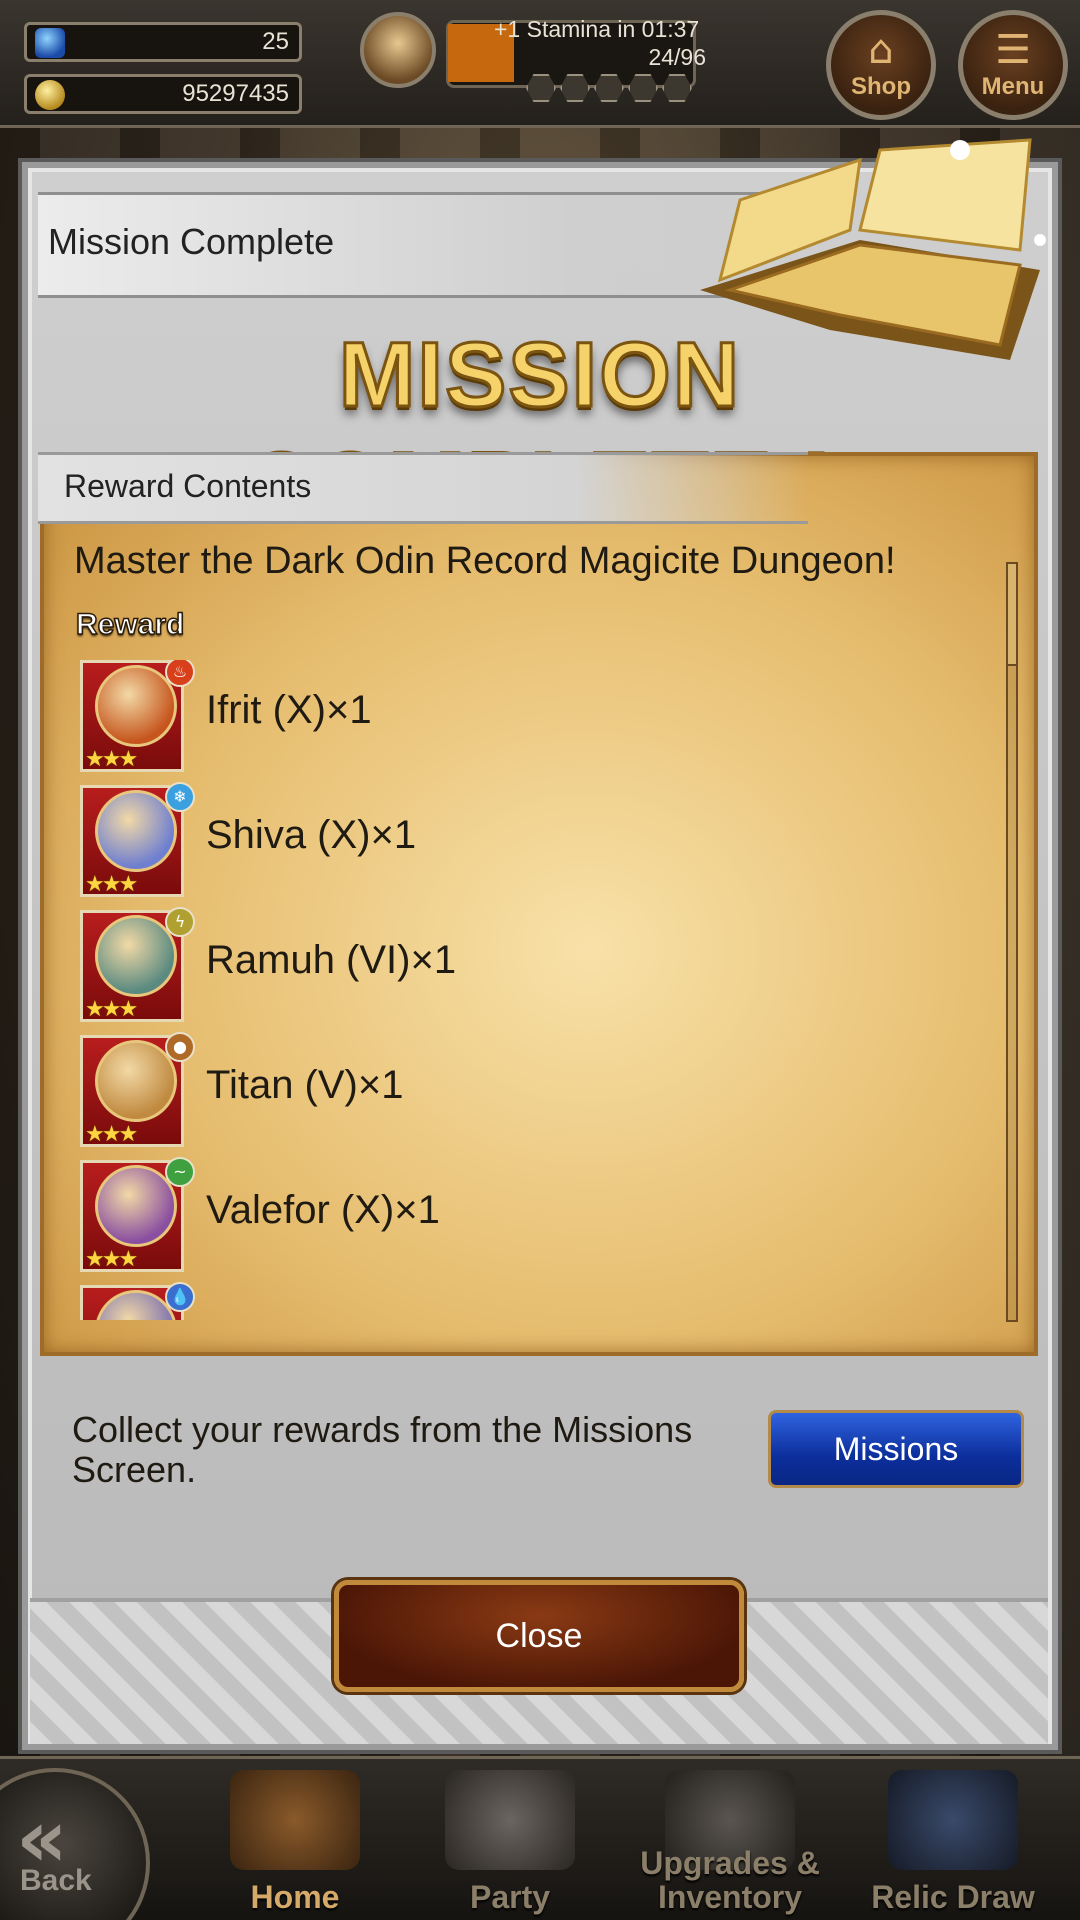 The width and height of the screenshot is (1080, 1920). I want to click on reward-name: Valefor (X)×1, so click(323, 1210).